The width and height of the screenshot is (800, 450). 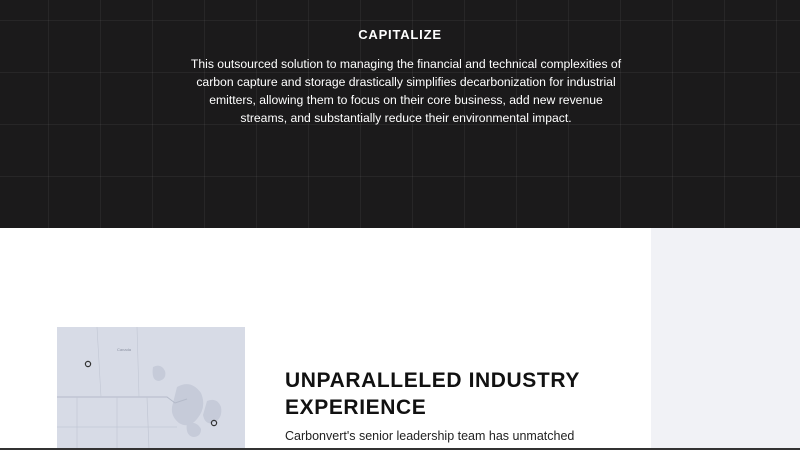 What do you see at coordinates (400, 34) in the screenshot?
I see `hero-title: CAPITALIZE` at bounding box center [400, 34].